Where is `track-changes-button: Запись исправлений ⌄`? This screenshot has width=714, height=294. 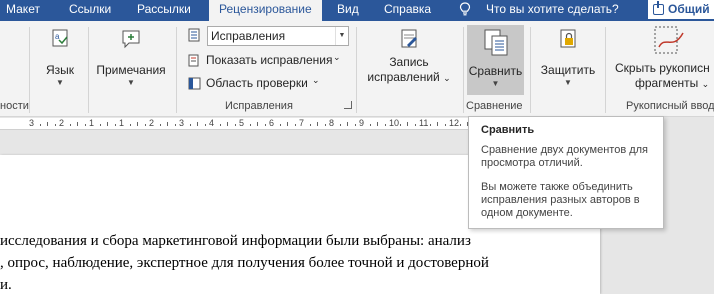
track-changes-button: Запись исправлений ⌄ is located at coordinates (409, 54).